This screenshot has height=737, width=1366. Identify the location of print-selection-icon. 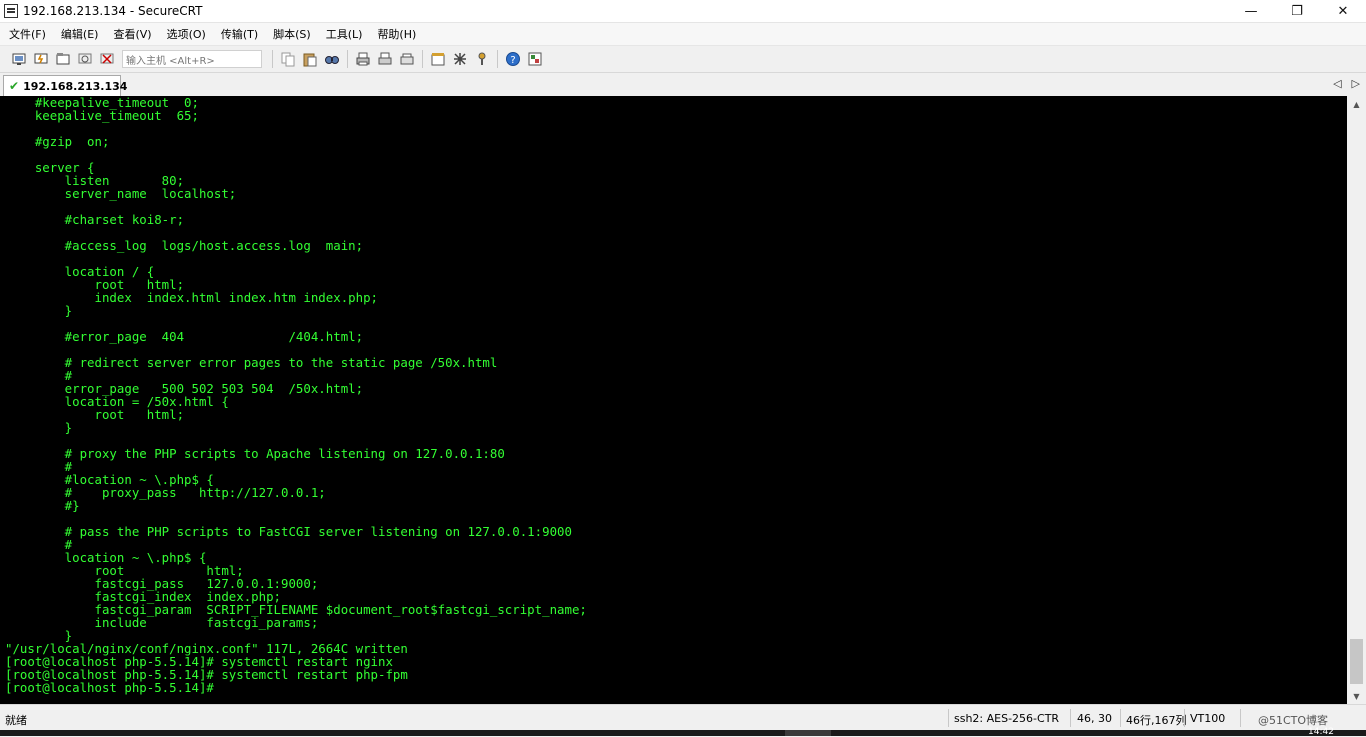
(385, 59).